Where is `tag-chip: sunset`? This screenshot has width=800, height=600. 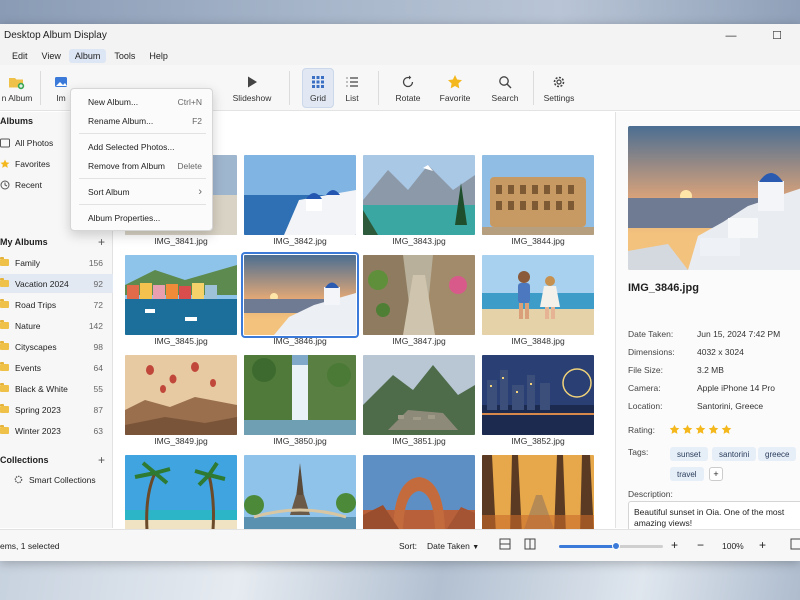
tag-chip: sunset is located at coordinates (689, 454).